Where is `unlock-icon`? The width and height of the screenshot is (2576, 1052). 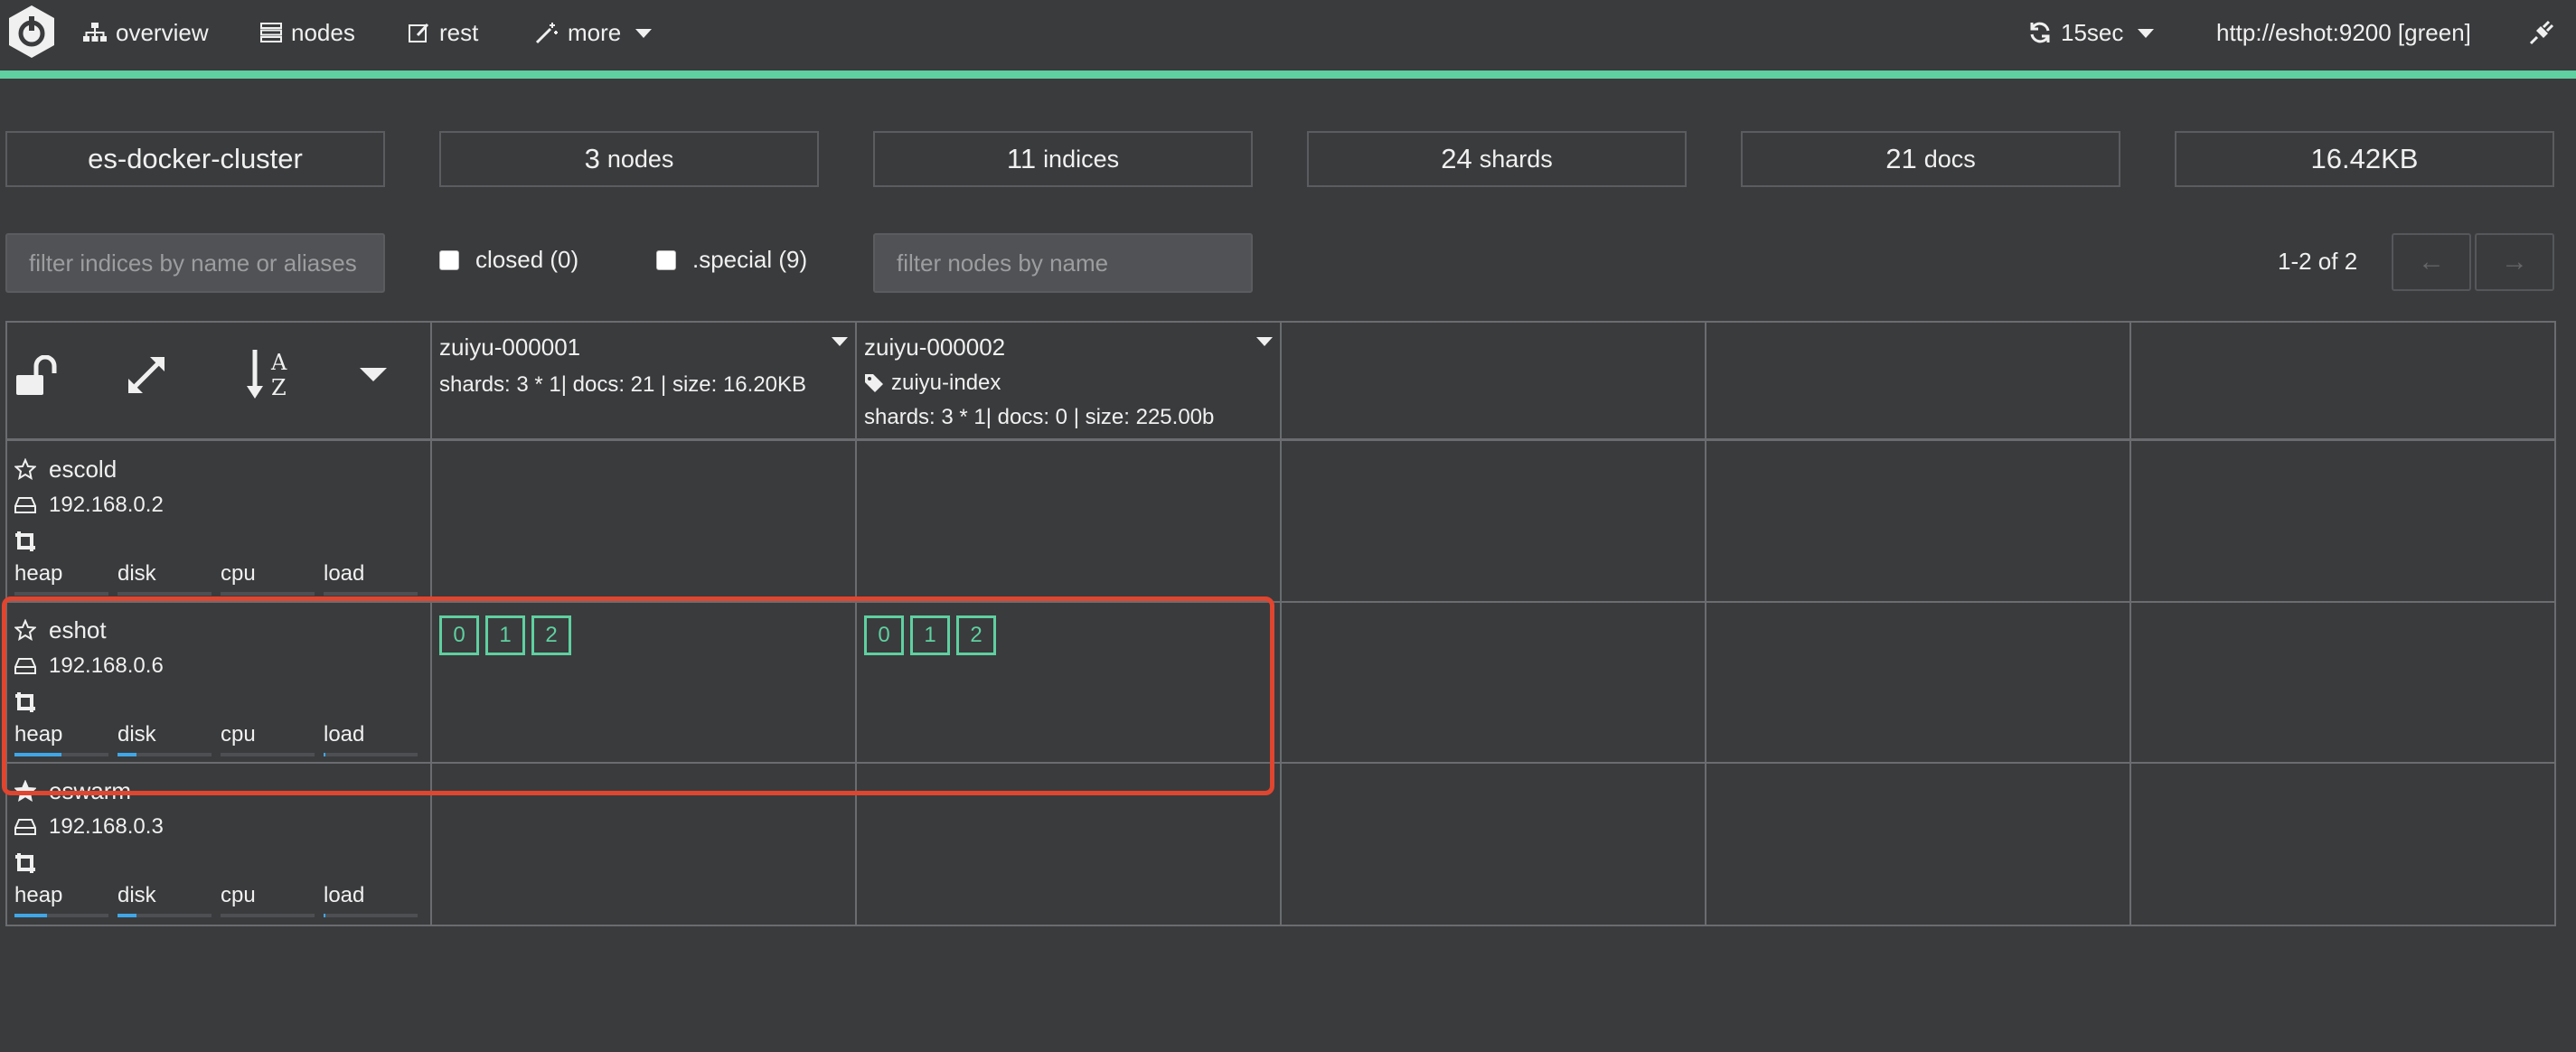
unlock-icon is located at coordinates (37, 376).